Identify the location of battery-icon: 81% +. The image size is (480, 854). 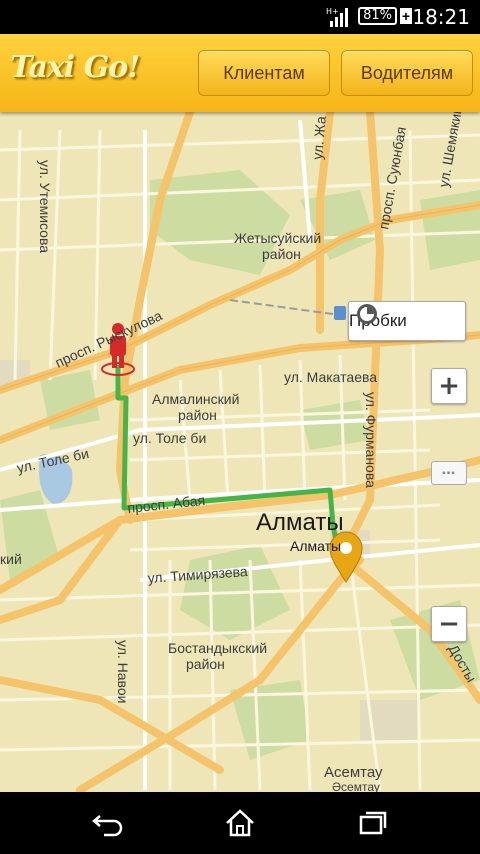
(385, 16).